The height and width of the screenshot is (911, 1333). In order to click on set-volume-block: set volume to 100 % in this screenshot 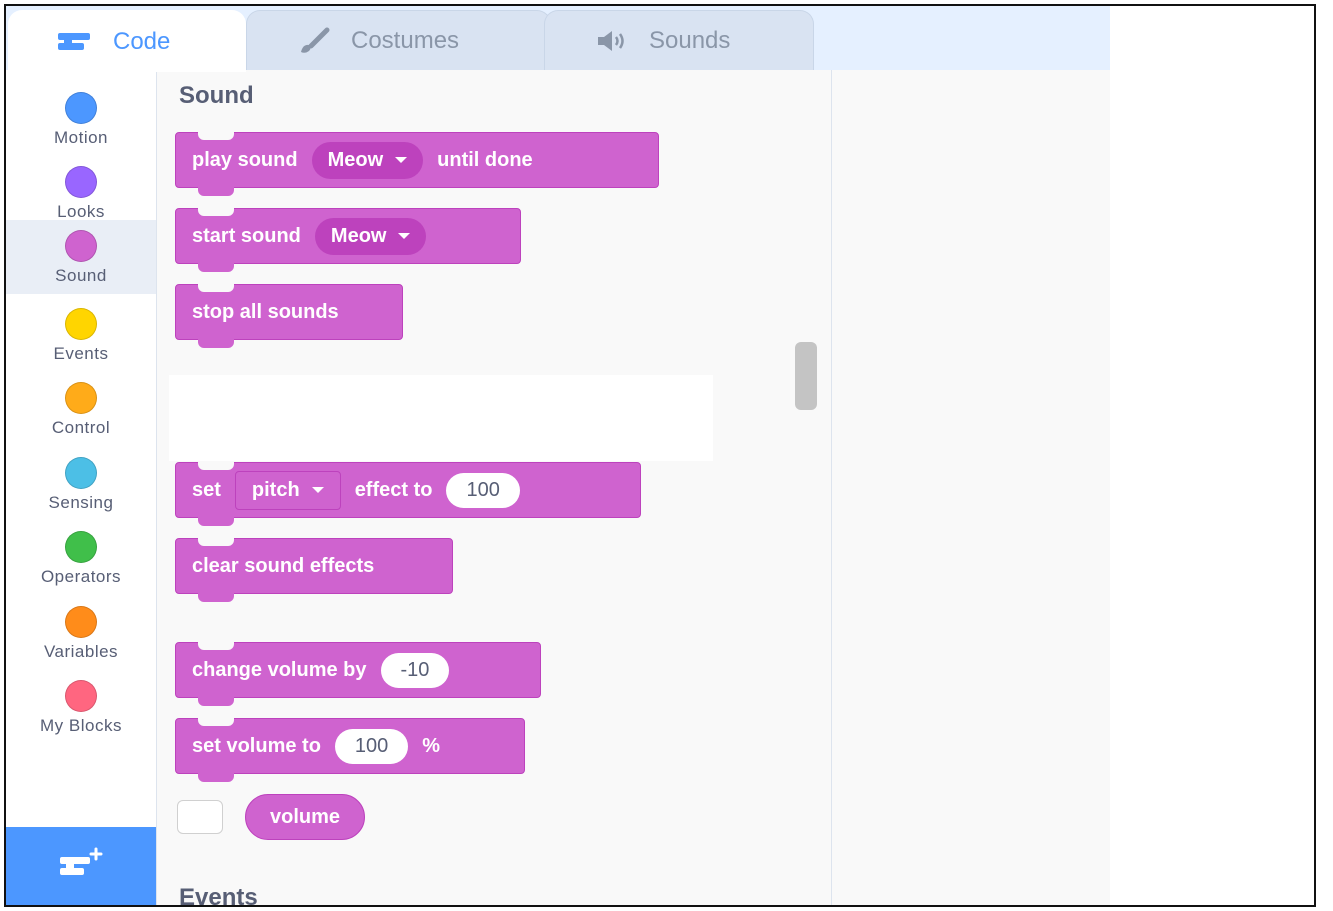, I will do `click(350, 750)`.